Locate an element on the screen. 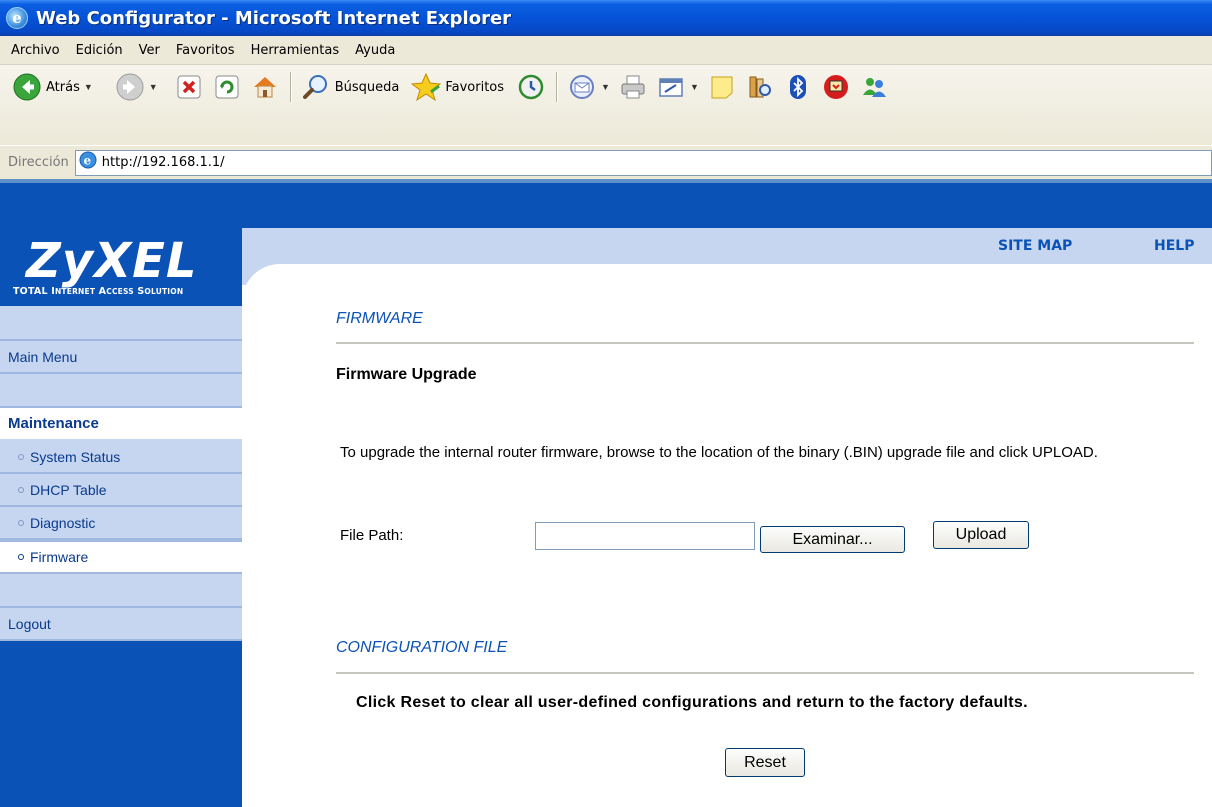  edit-button: ▼ is located at coordinates (677, 87).